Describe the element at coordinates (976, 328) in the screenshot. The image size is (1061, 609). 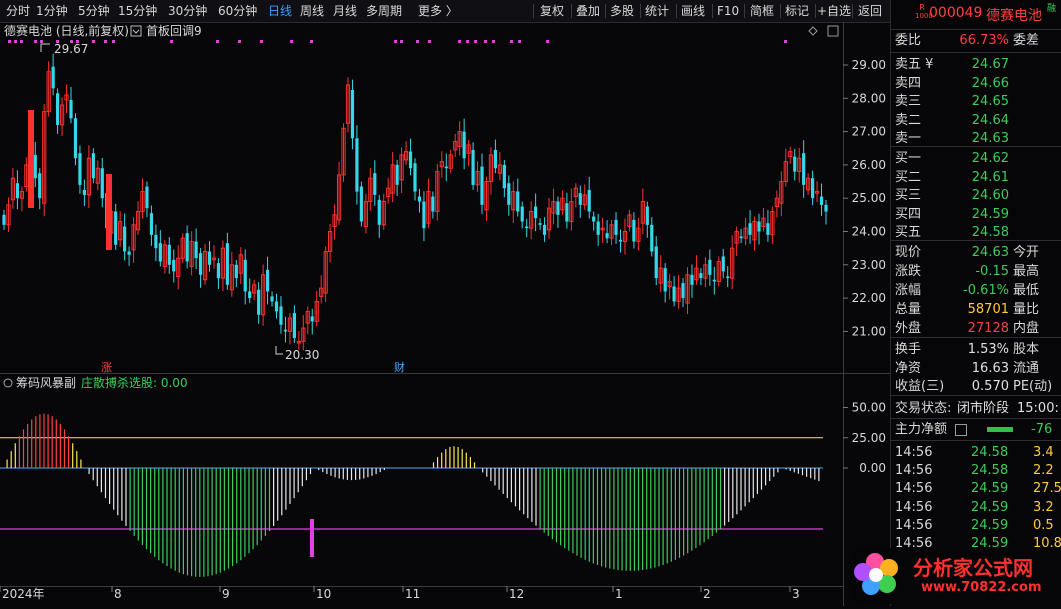
I see `quote-row: 外盘 27128 内盘` at that location.